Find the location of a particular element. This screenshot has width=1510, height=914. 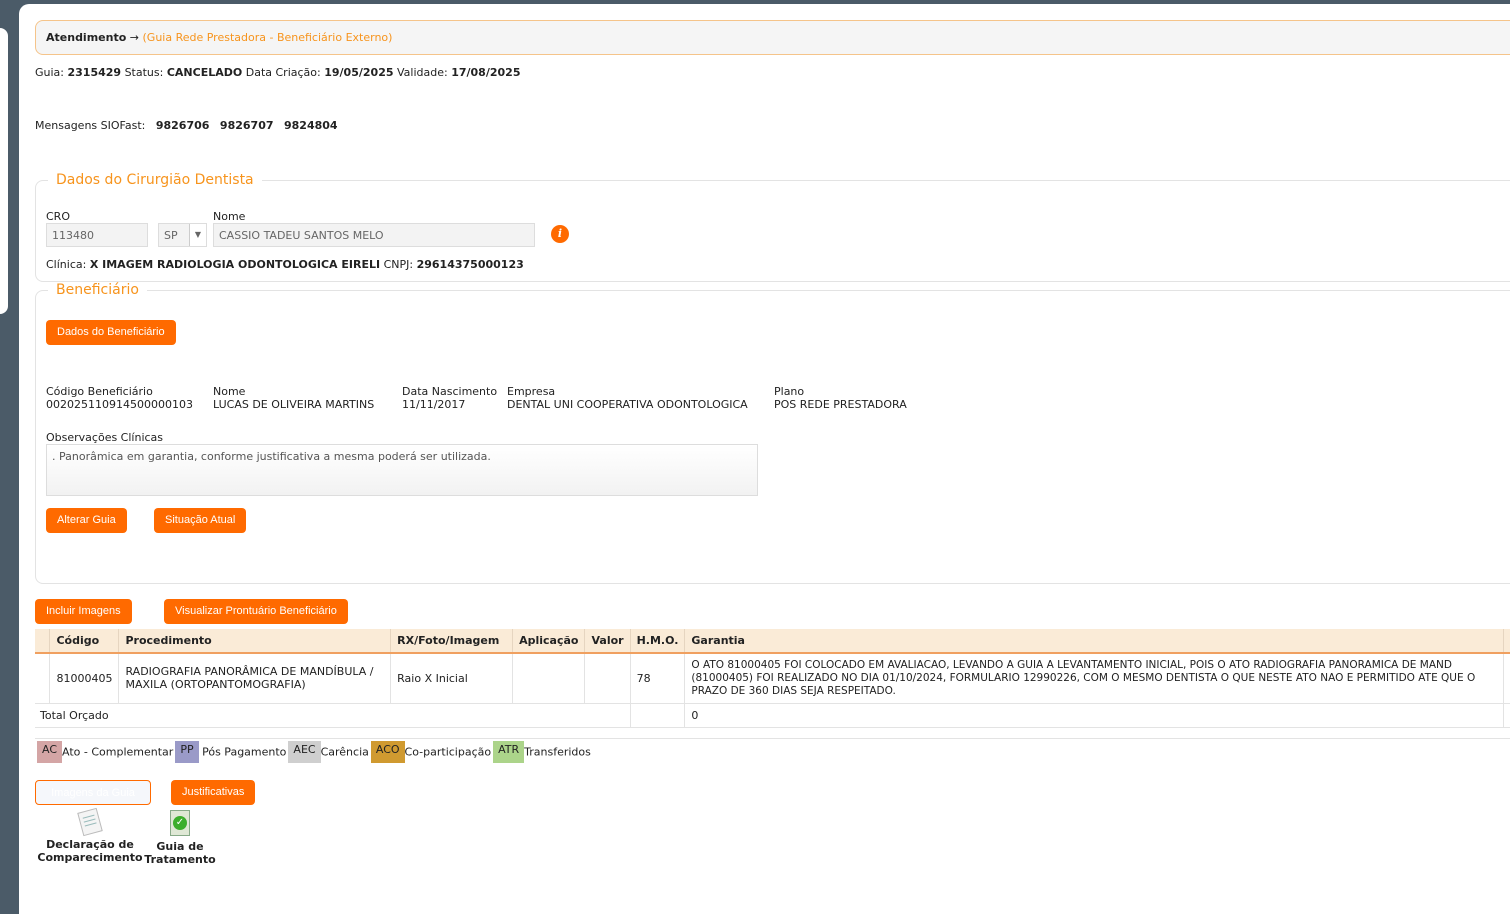

visualizar-prontuario-button: Visualizar Prontuário Beneficiário is located at coordinates (256, 611).